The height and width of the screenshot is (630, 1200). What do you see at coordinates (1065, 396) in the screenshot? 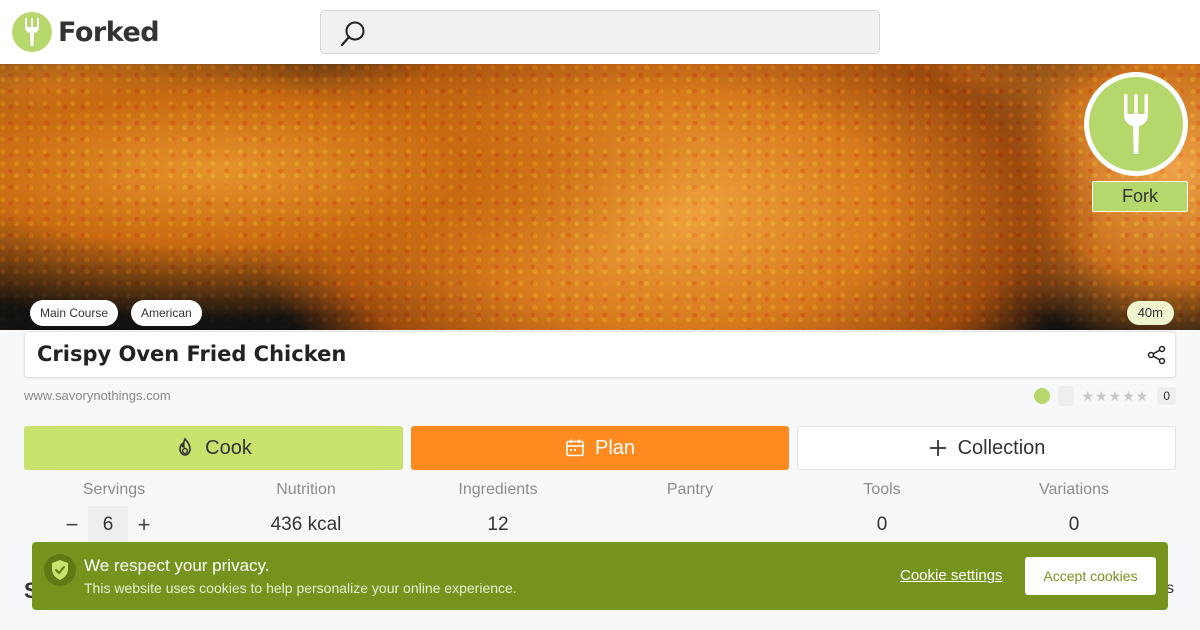
I see `rating-box` at bounding box center [1065, 396].